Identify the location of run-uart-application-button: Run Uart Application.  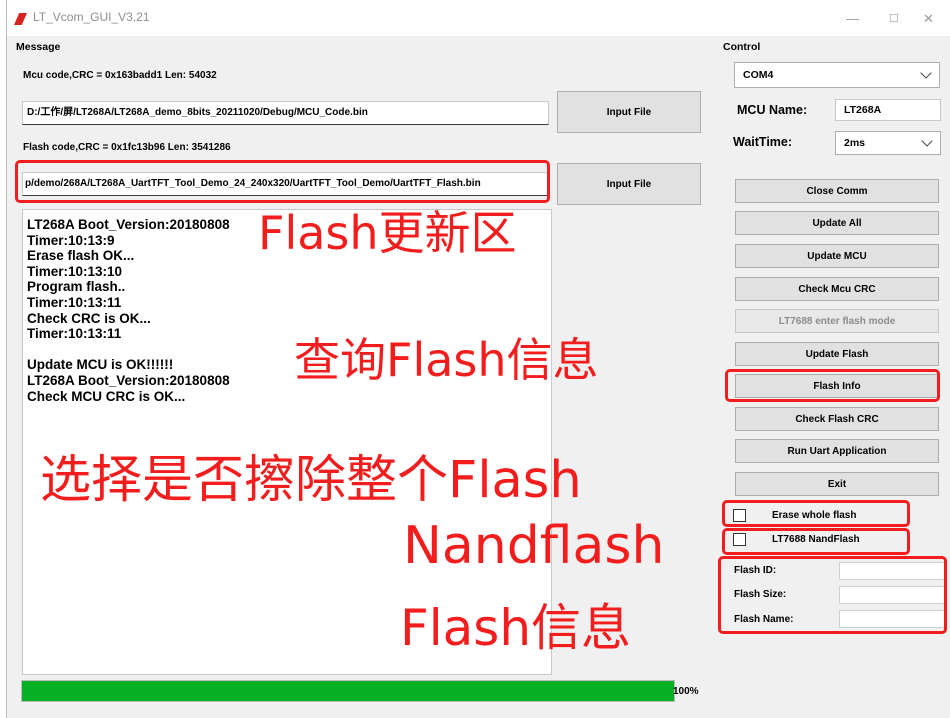
(837, 451).